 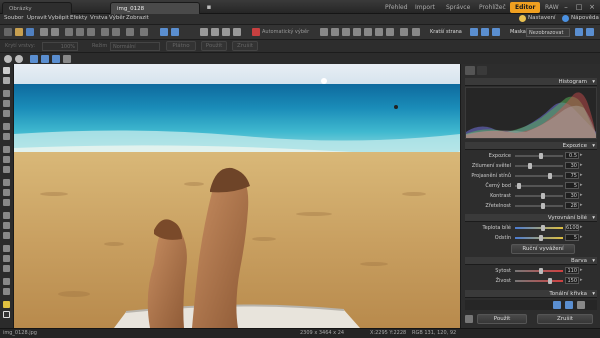 I want to click on panel-tab-layers-icon, so click(x=482, y=70).